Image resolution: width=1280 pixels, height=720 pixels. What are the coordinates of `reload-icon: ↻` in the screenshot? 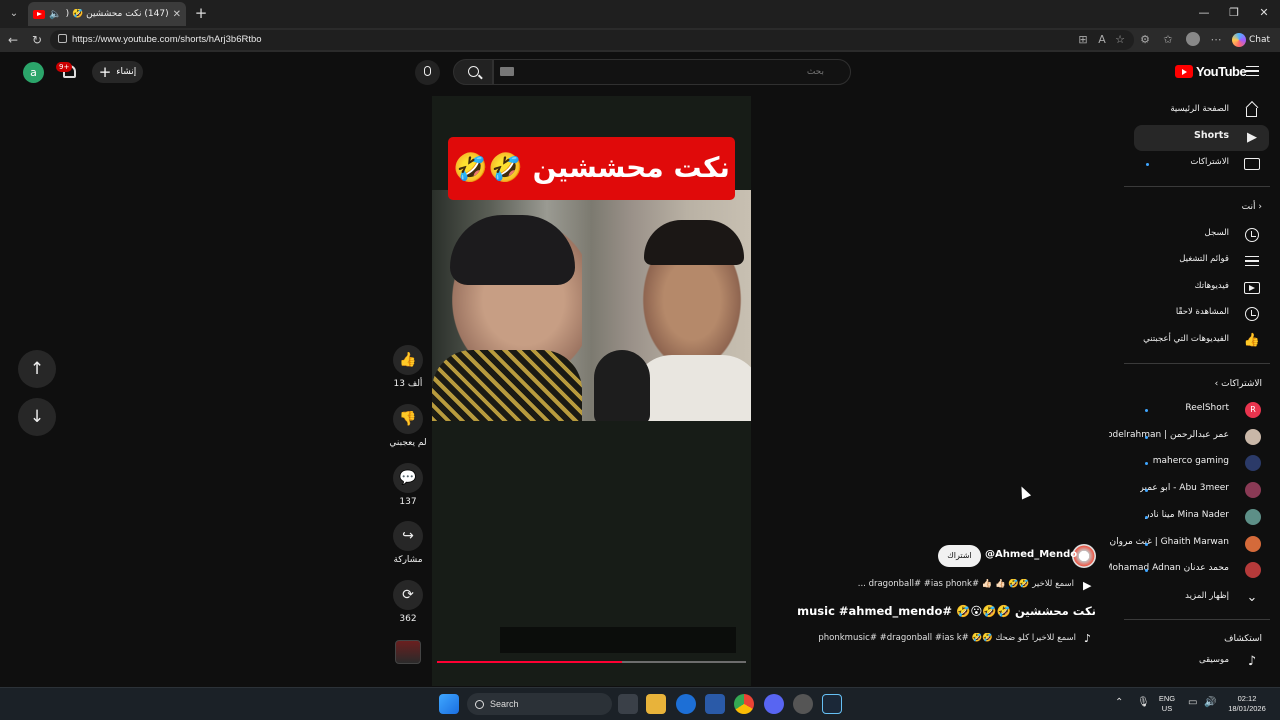 It's located at (37, 40).